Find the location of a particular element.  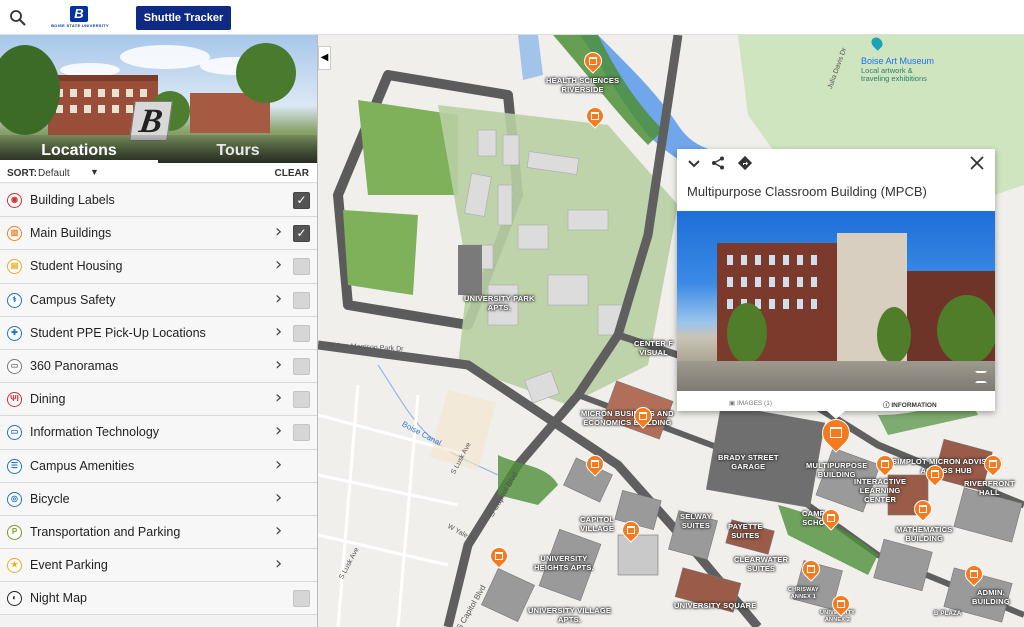

poi-boise-art-museum: Boise Art Museum is located at coordinates (897, 61).